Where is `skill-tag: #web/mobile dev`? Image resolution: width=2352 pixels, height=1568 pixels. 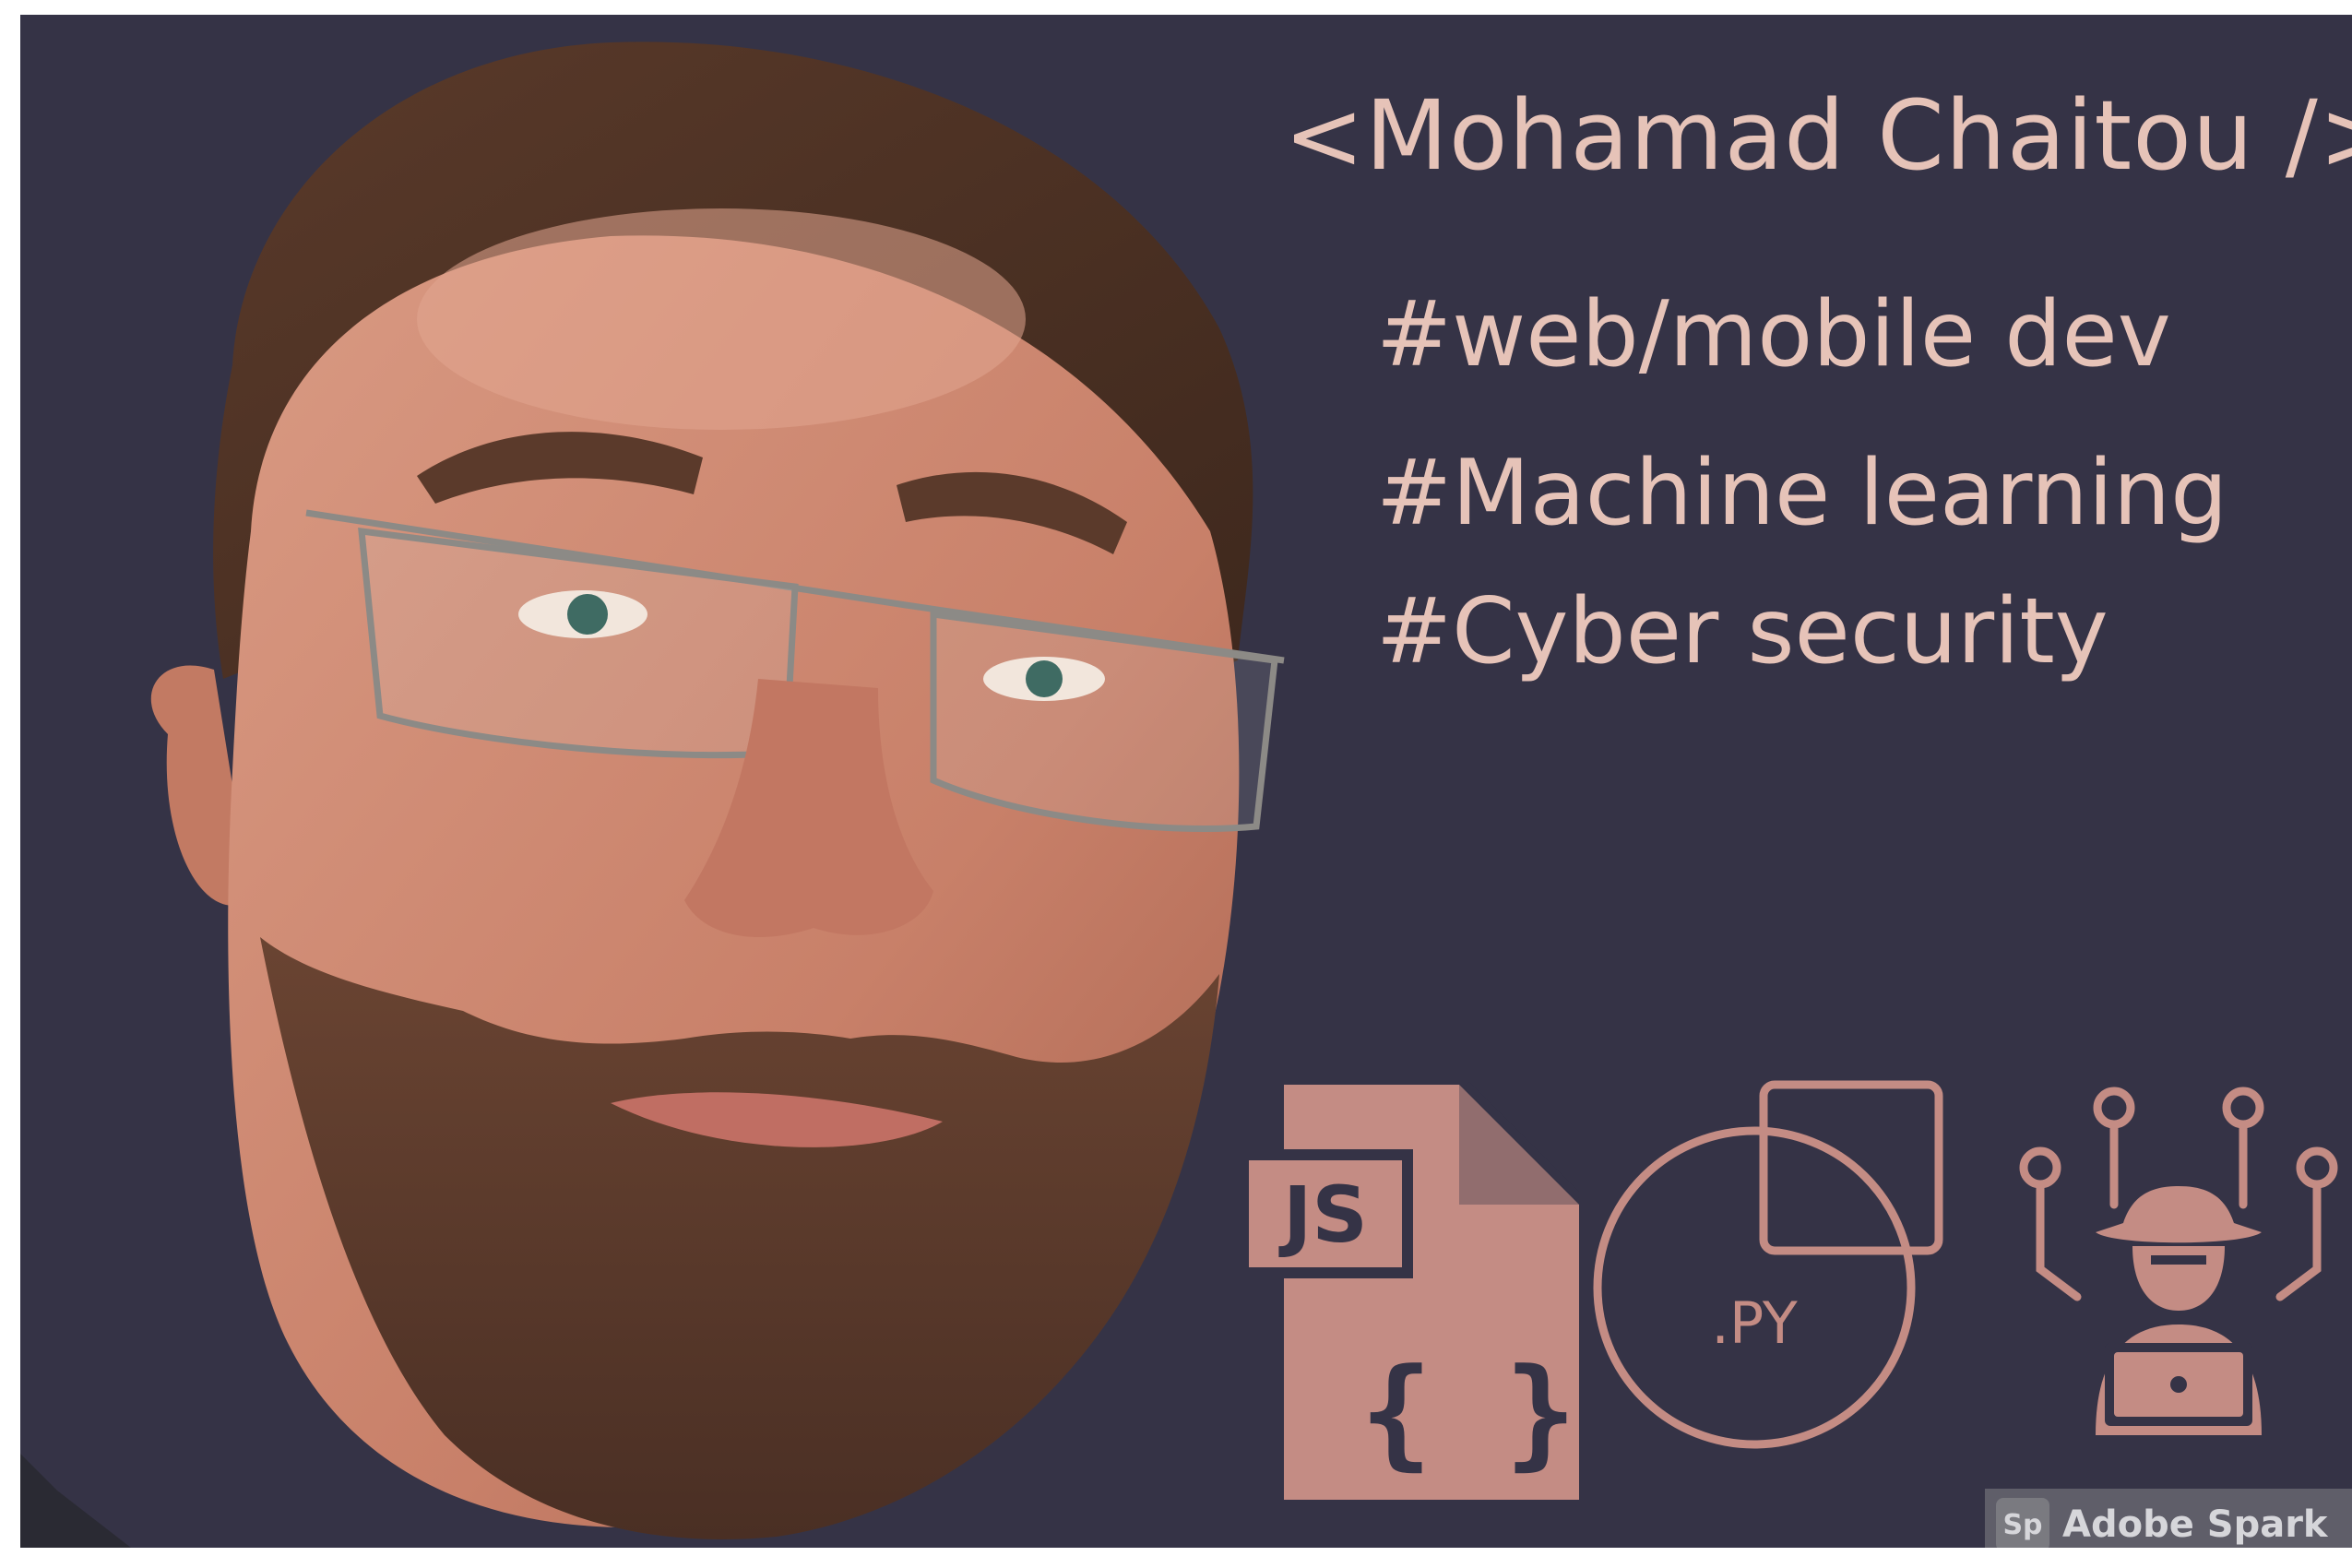
skill-tag: #web/mobile dev is located at coordinates (1773, 334).